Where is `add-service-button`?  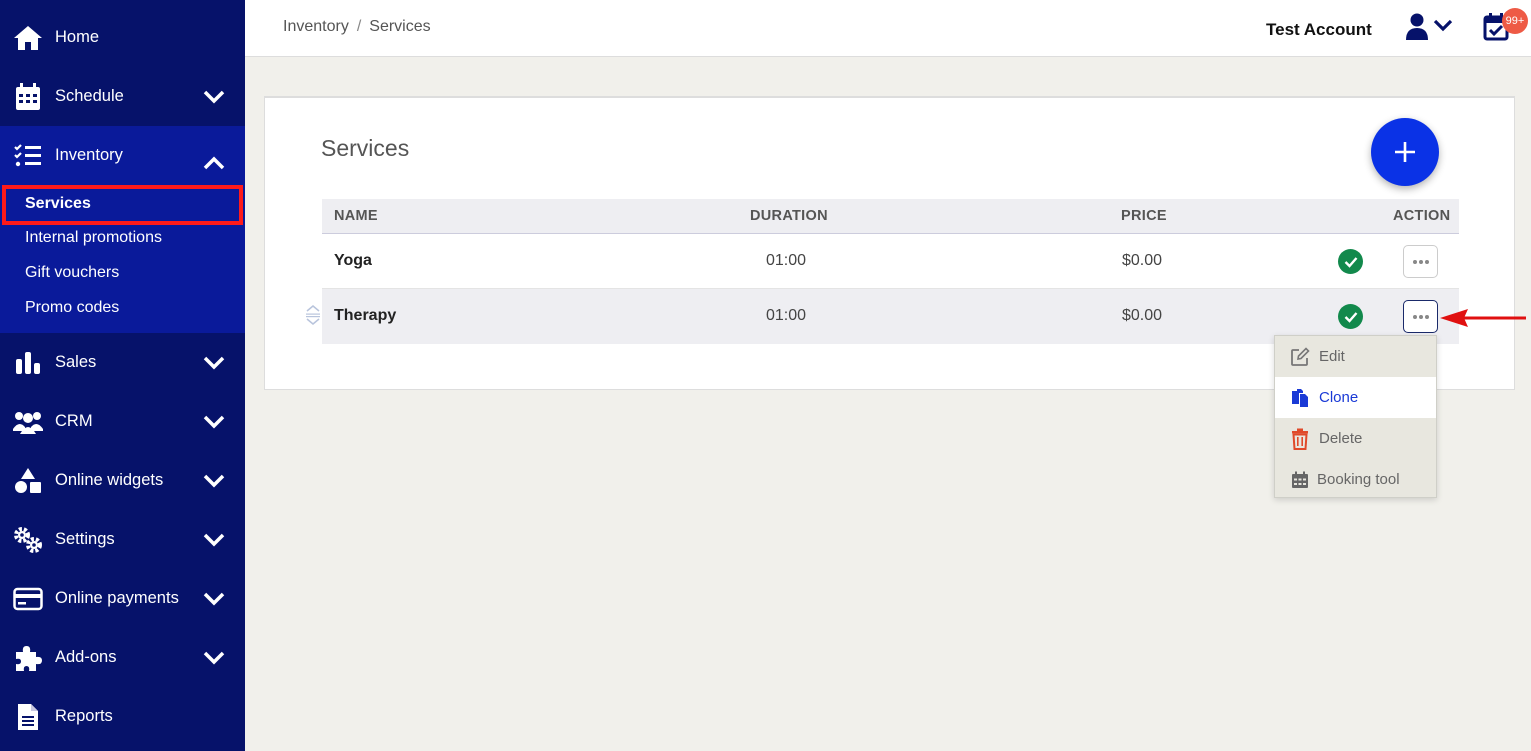
add-service-button is located at coordinates (1405, 152).